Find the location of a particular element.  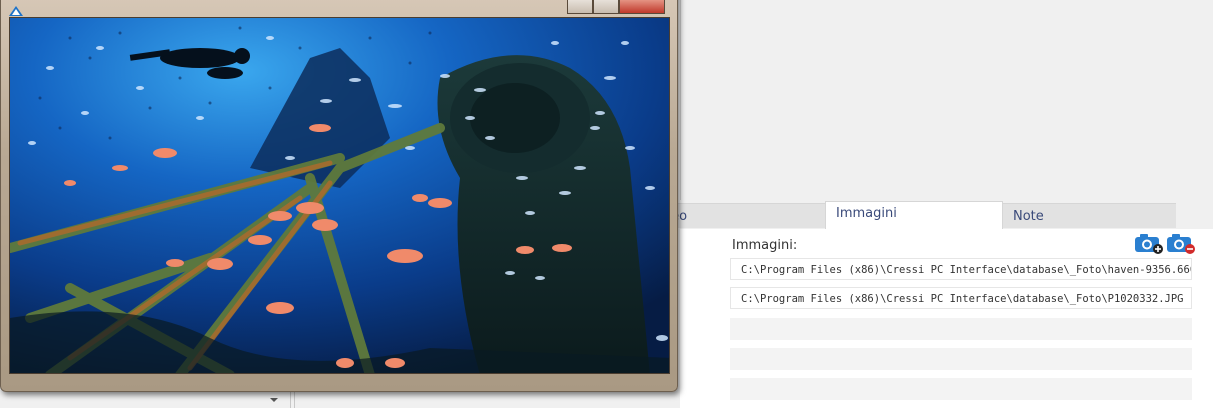

tab-bar: teo Immagini Note is located at coordinates (936, 215).